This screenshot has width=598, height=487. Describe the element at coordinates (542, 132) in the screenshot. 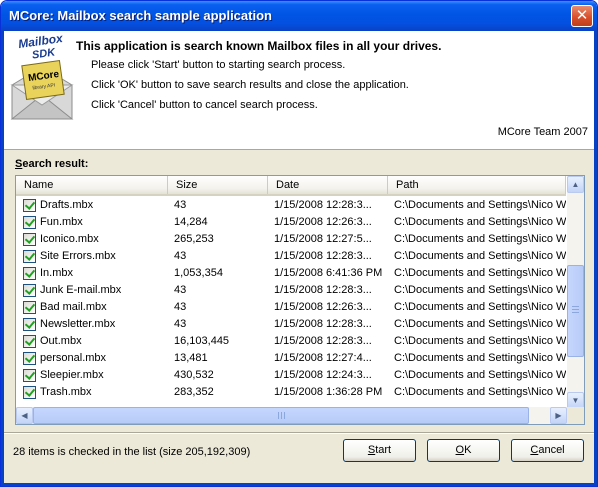

I see `team-credit: MCore Team 2007` at that location.